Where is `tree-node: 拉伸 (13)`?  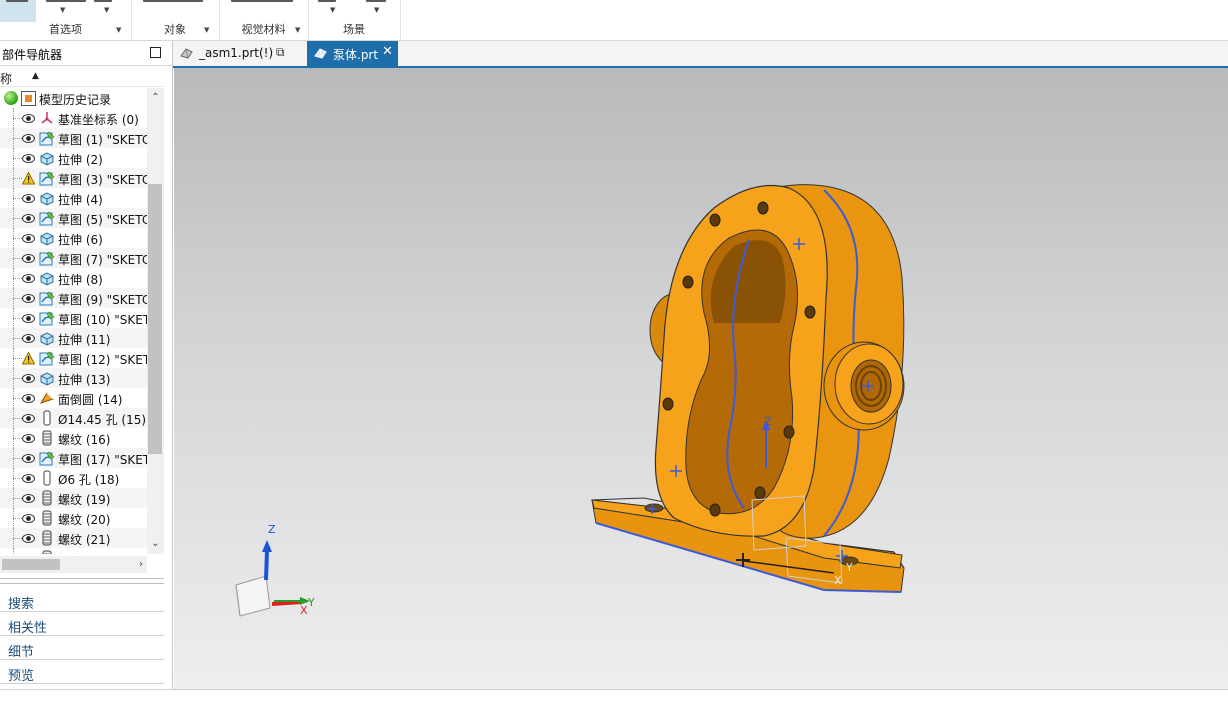 tree-node: 拉伸 (13) is located at coordinates (73, 378).